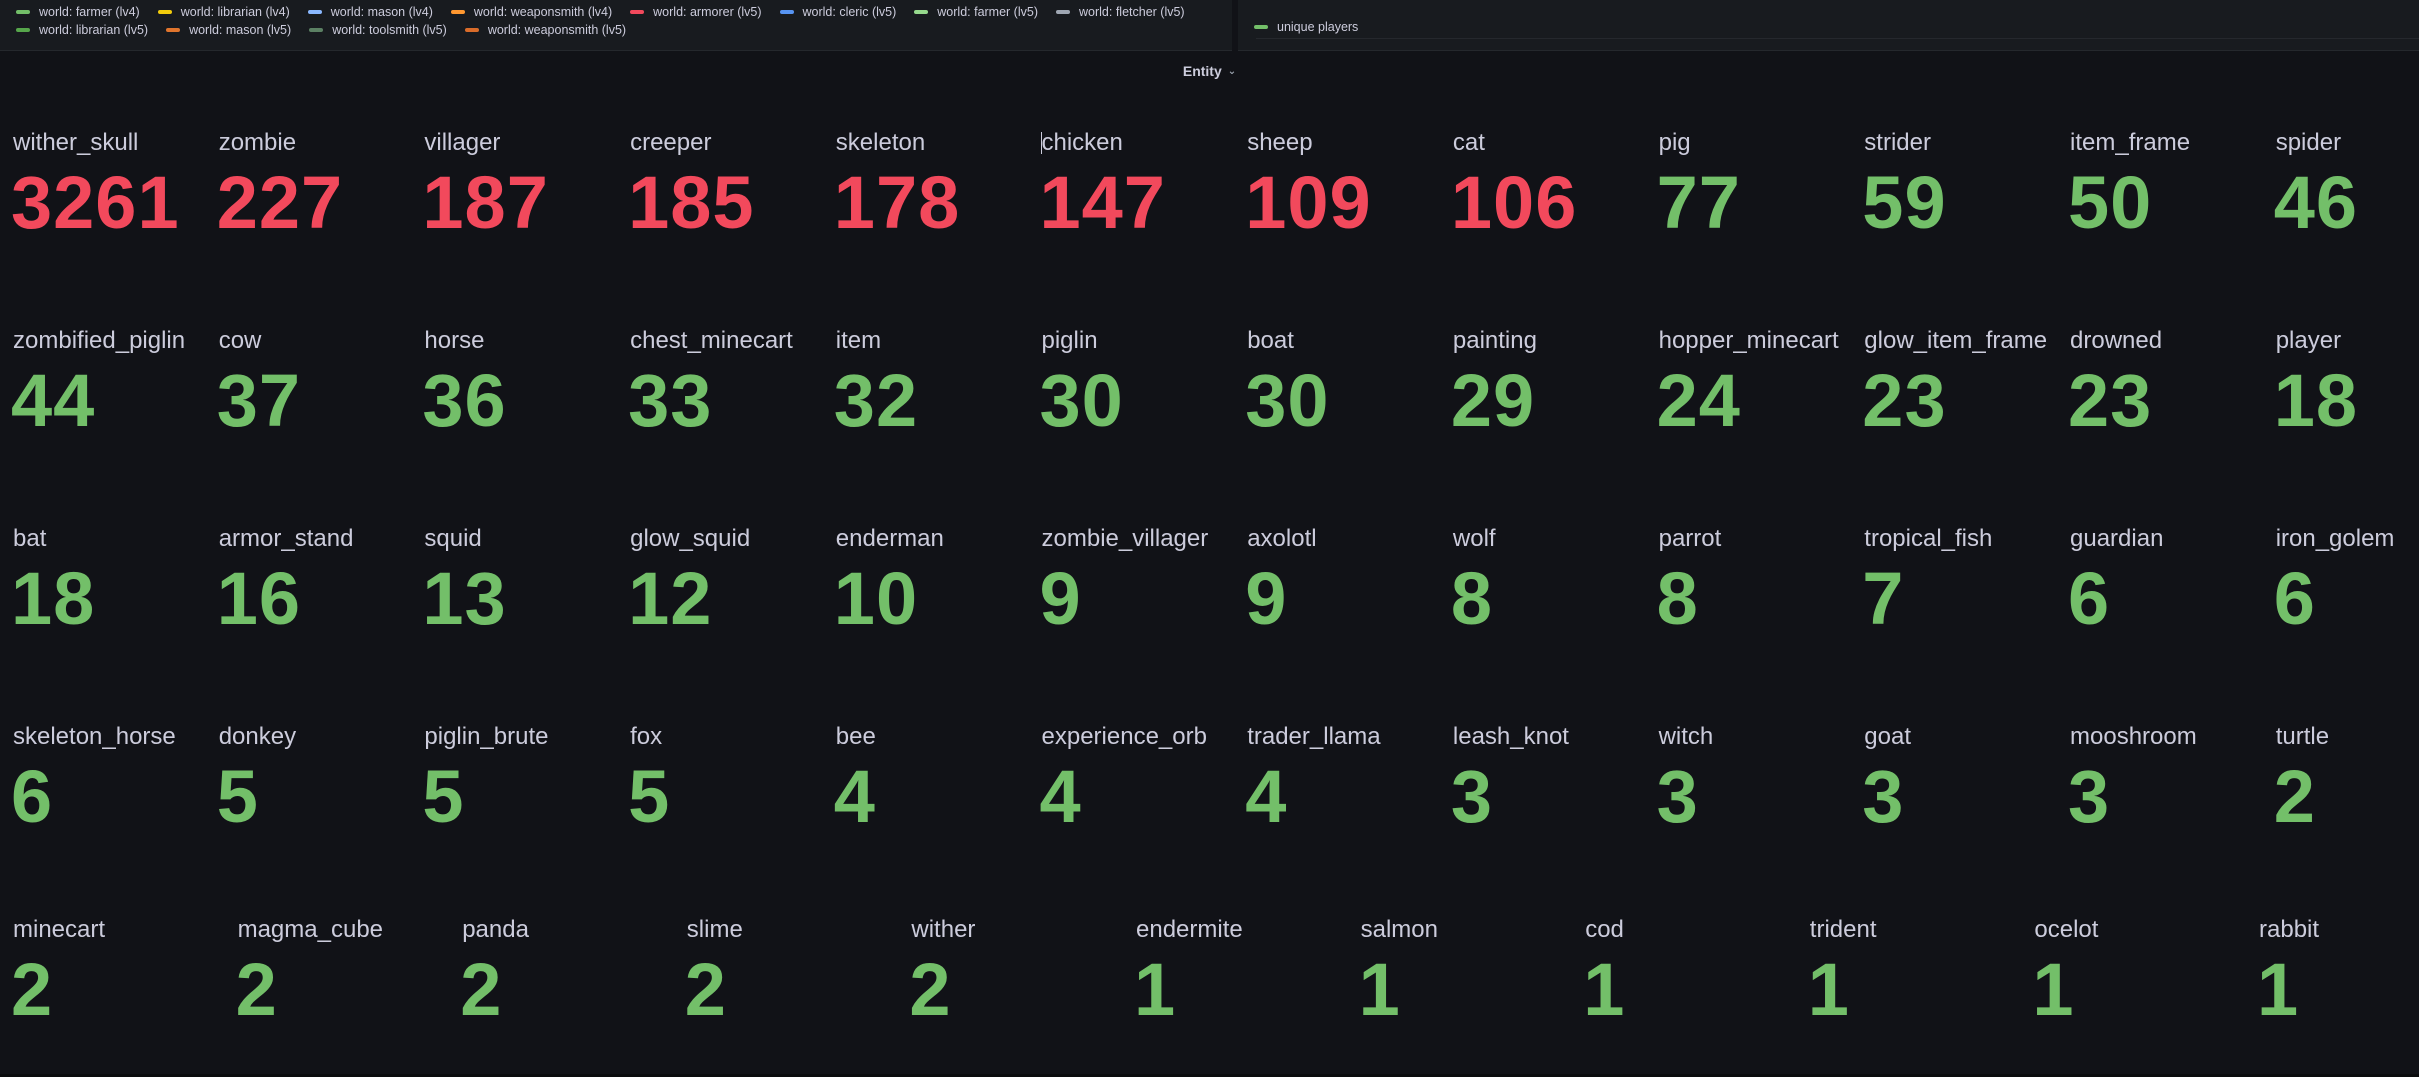  Describe the element at coordinates (1909, 990) in the screenshot. I see `stat-panel-trident: trident 1` at that location.